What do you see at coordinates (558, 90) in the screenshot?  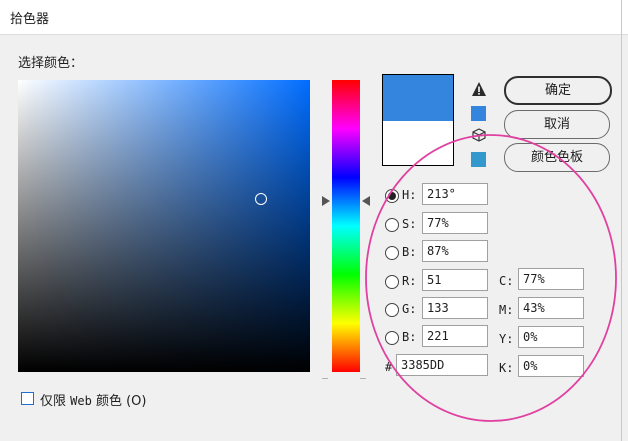 I see `ok-button: 确定` at bounding box center [558, 90].